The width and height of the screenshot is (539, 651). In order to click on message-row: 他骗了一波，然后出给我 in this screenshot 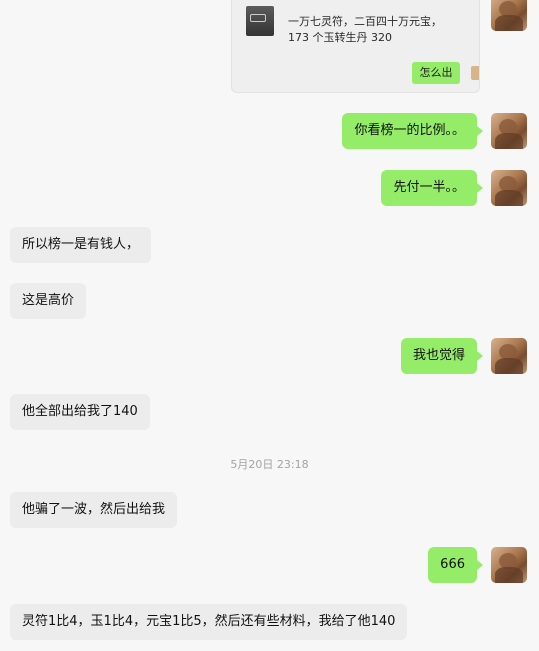, I will do `click(94, 510)`.